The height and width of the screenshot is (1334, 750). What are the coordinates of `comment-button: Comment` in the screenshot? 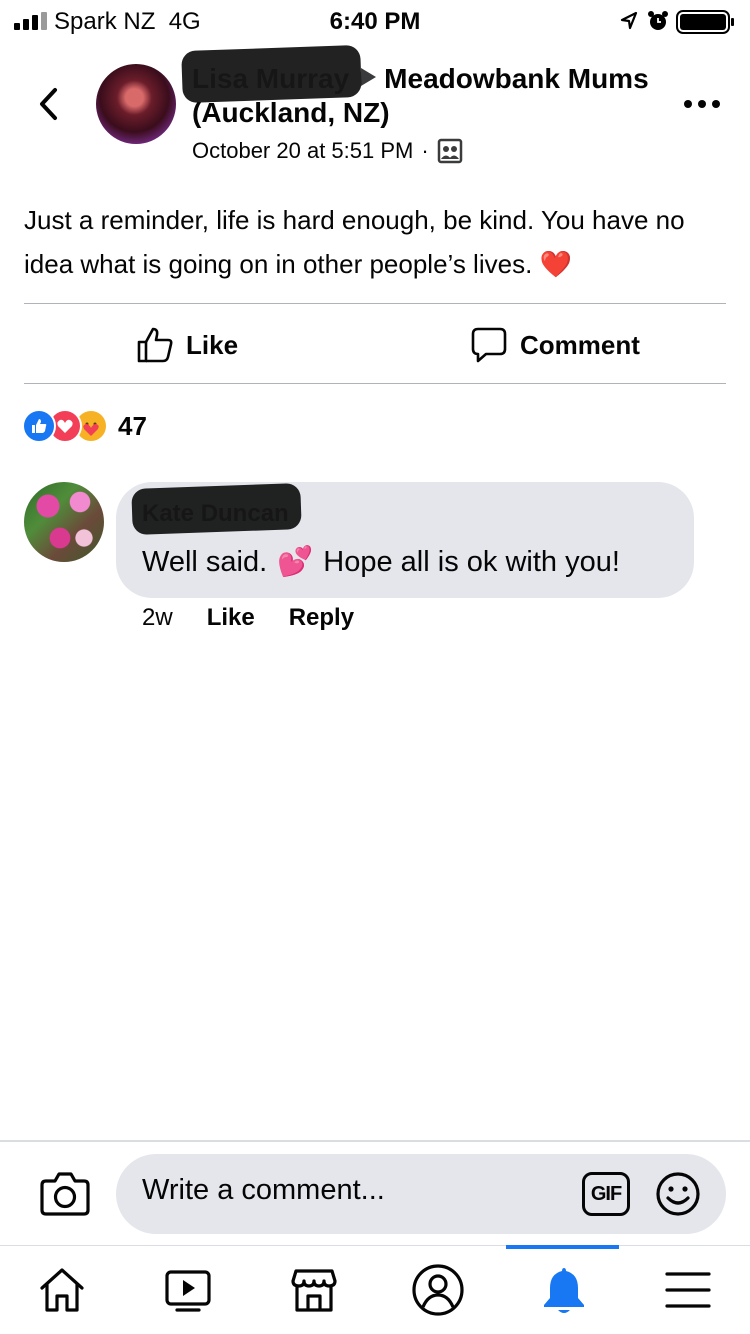 It's located at (555, 345).